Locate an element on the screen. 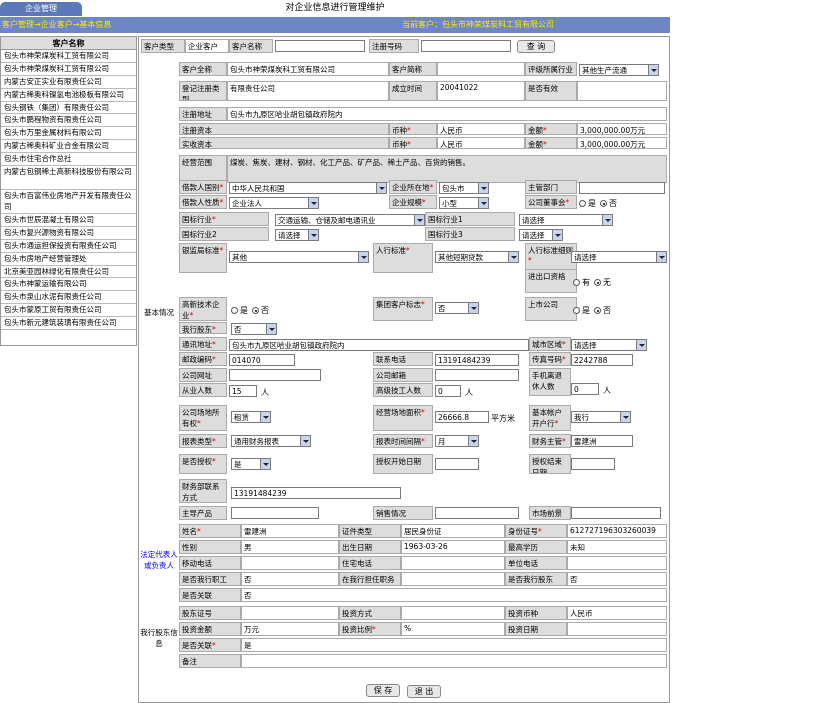  bank-select: 其他短期贷款 is located at coordinates (477, 257).